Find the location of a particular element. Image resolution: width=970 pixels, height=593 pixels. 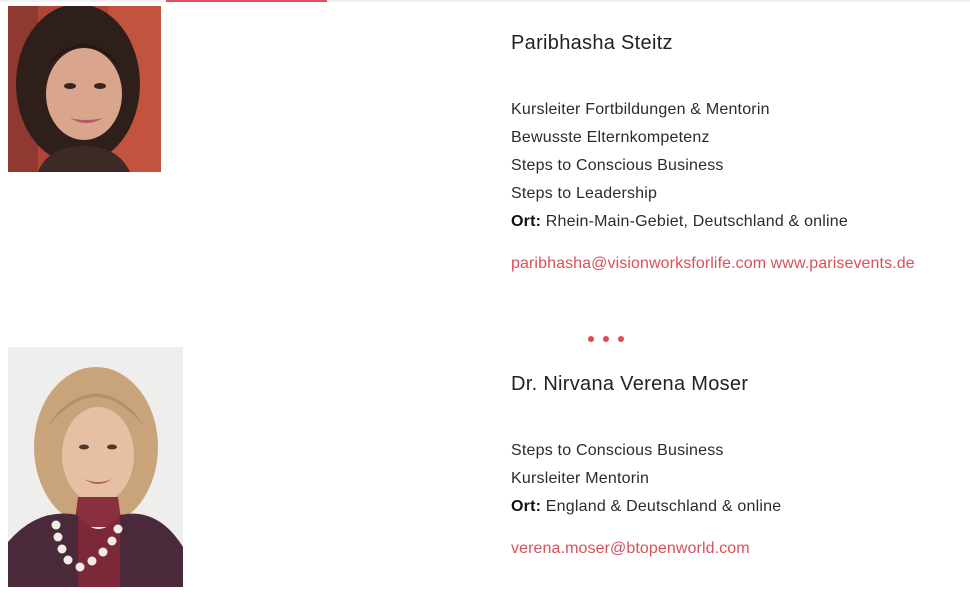

email-link: verena.moser@btopenworld.com is located at coordinates (630, 548).